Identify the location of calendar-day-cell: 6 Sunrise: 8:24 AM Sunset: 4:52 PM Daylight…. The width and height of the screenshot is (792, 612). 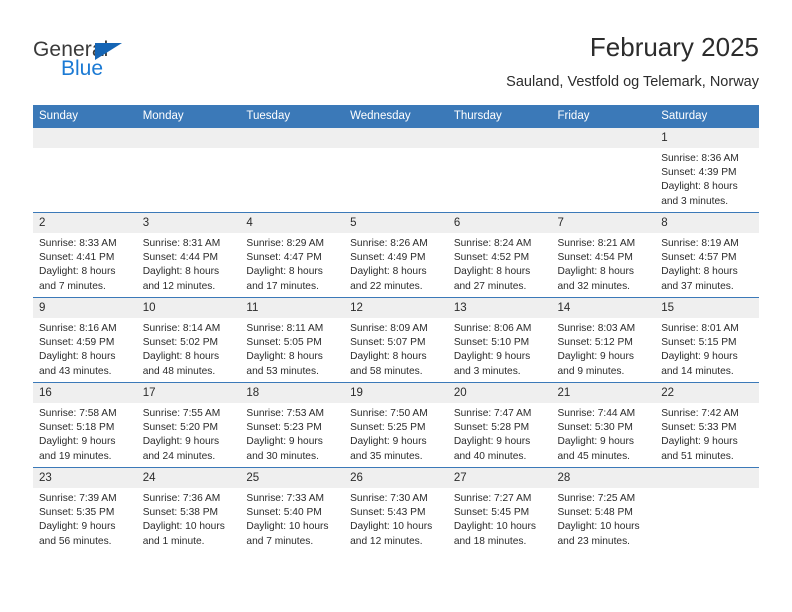
(499, 255).